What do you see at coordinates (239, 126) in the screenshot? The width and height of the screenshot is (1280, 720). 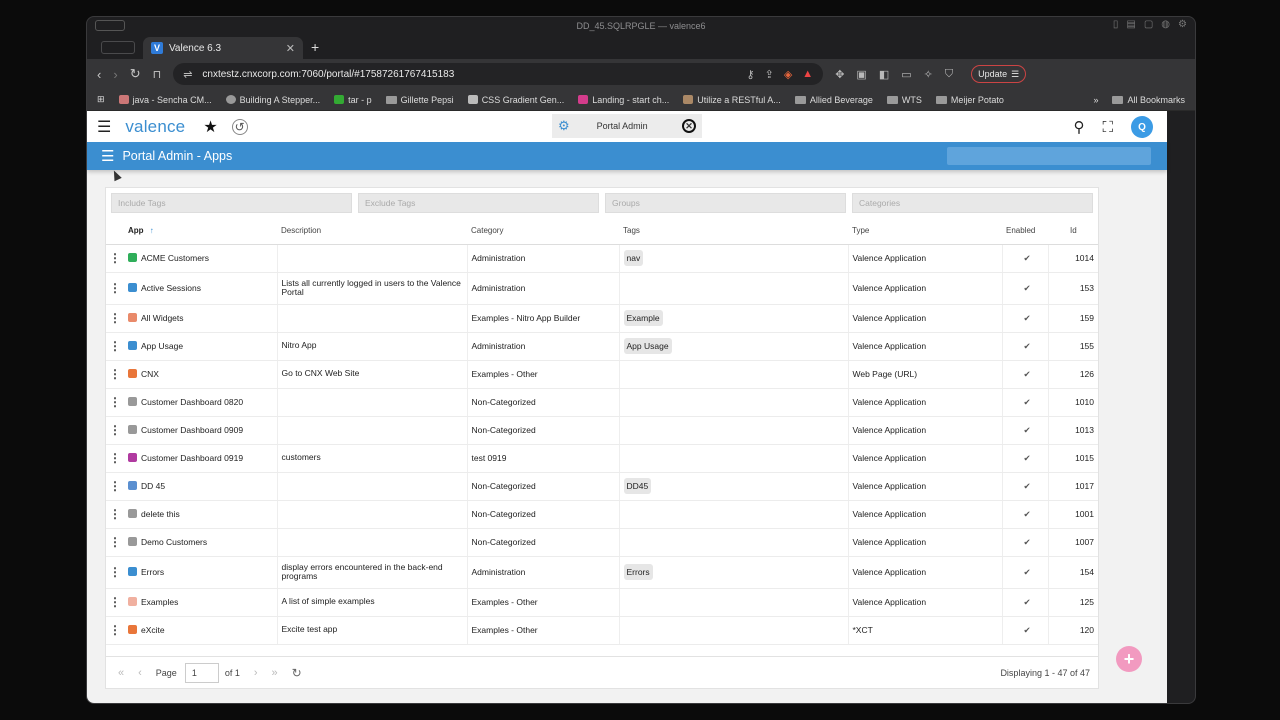 I see `history-icon: ↺` at bounding box center [239, 126].